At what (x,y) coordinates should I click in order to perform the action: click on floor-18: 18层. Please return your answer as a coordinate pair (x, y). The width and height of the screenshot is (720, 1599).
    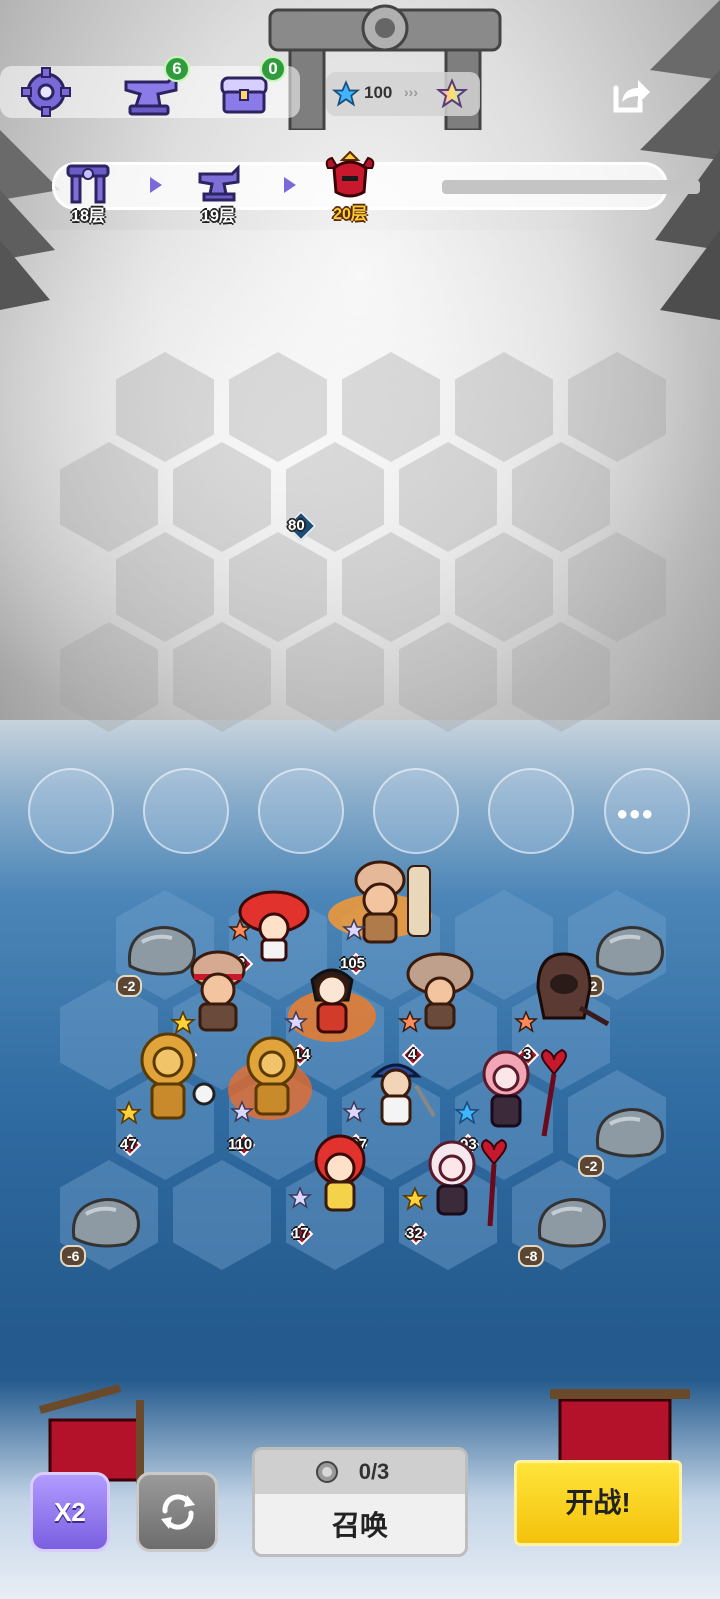
    Looking at the image, I should click on (88, 195).